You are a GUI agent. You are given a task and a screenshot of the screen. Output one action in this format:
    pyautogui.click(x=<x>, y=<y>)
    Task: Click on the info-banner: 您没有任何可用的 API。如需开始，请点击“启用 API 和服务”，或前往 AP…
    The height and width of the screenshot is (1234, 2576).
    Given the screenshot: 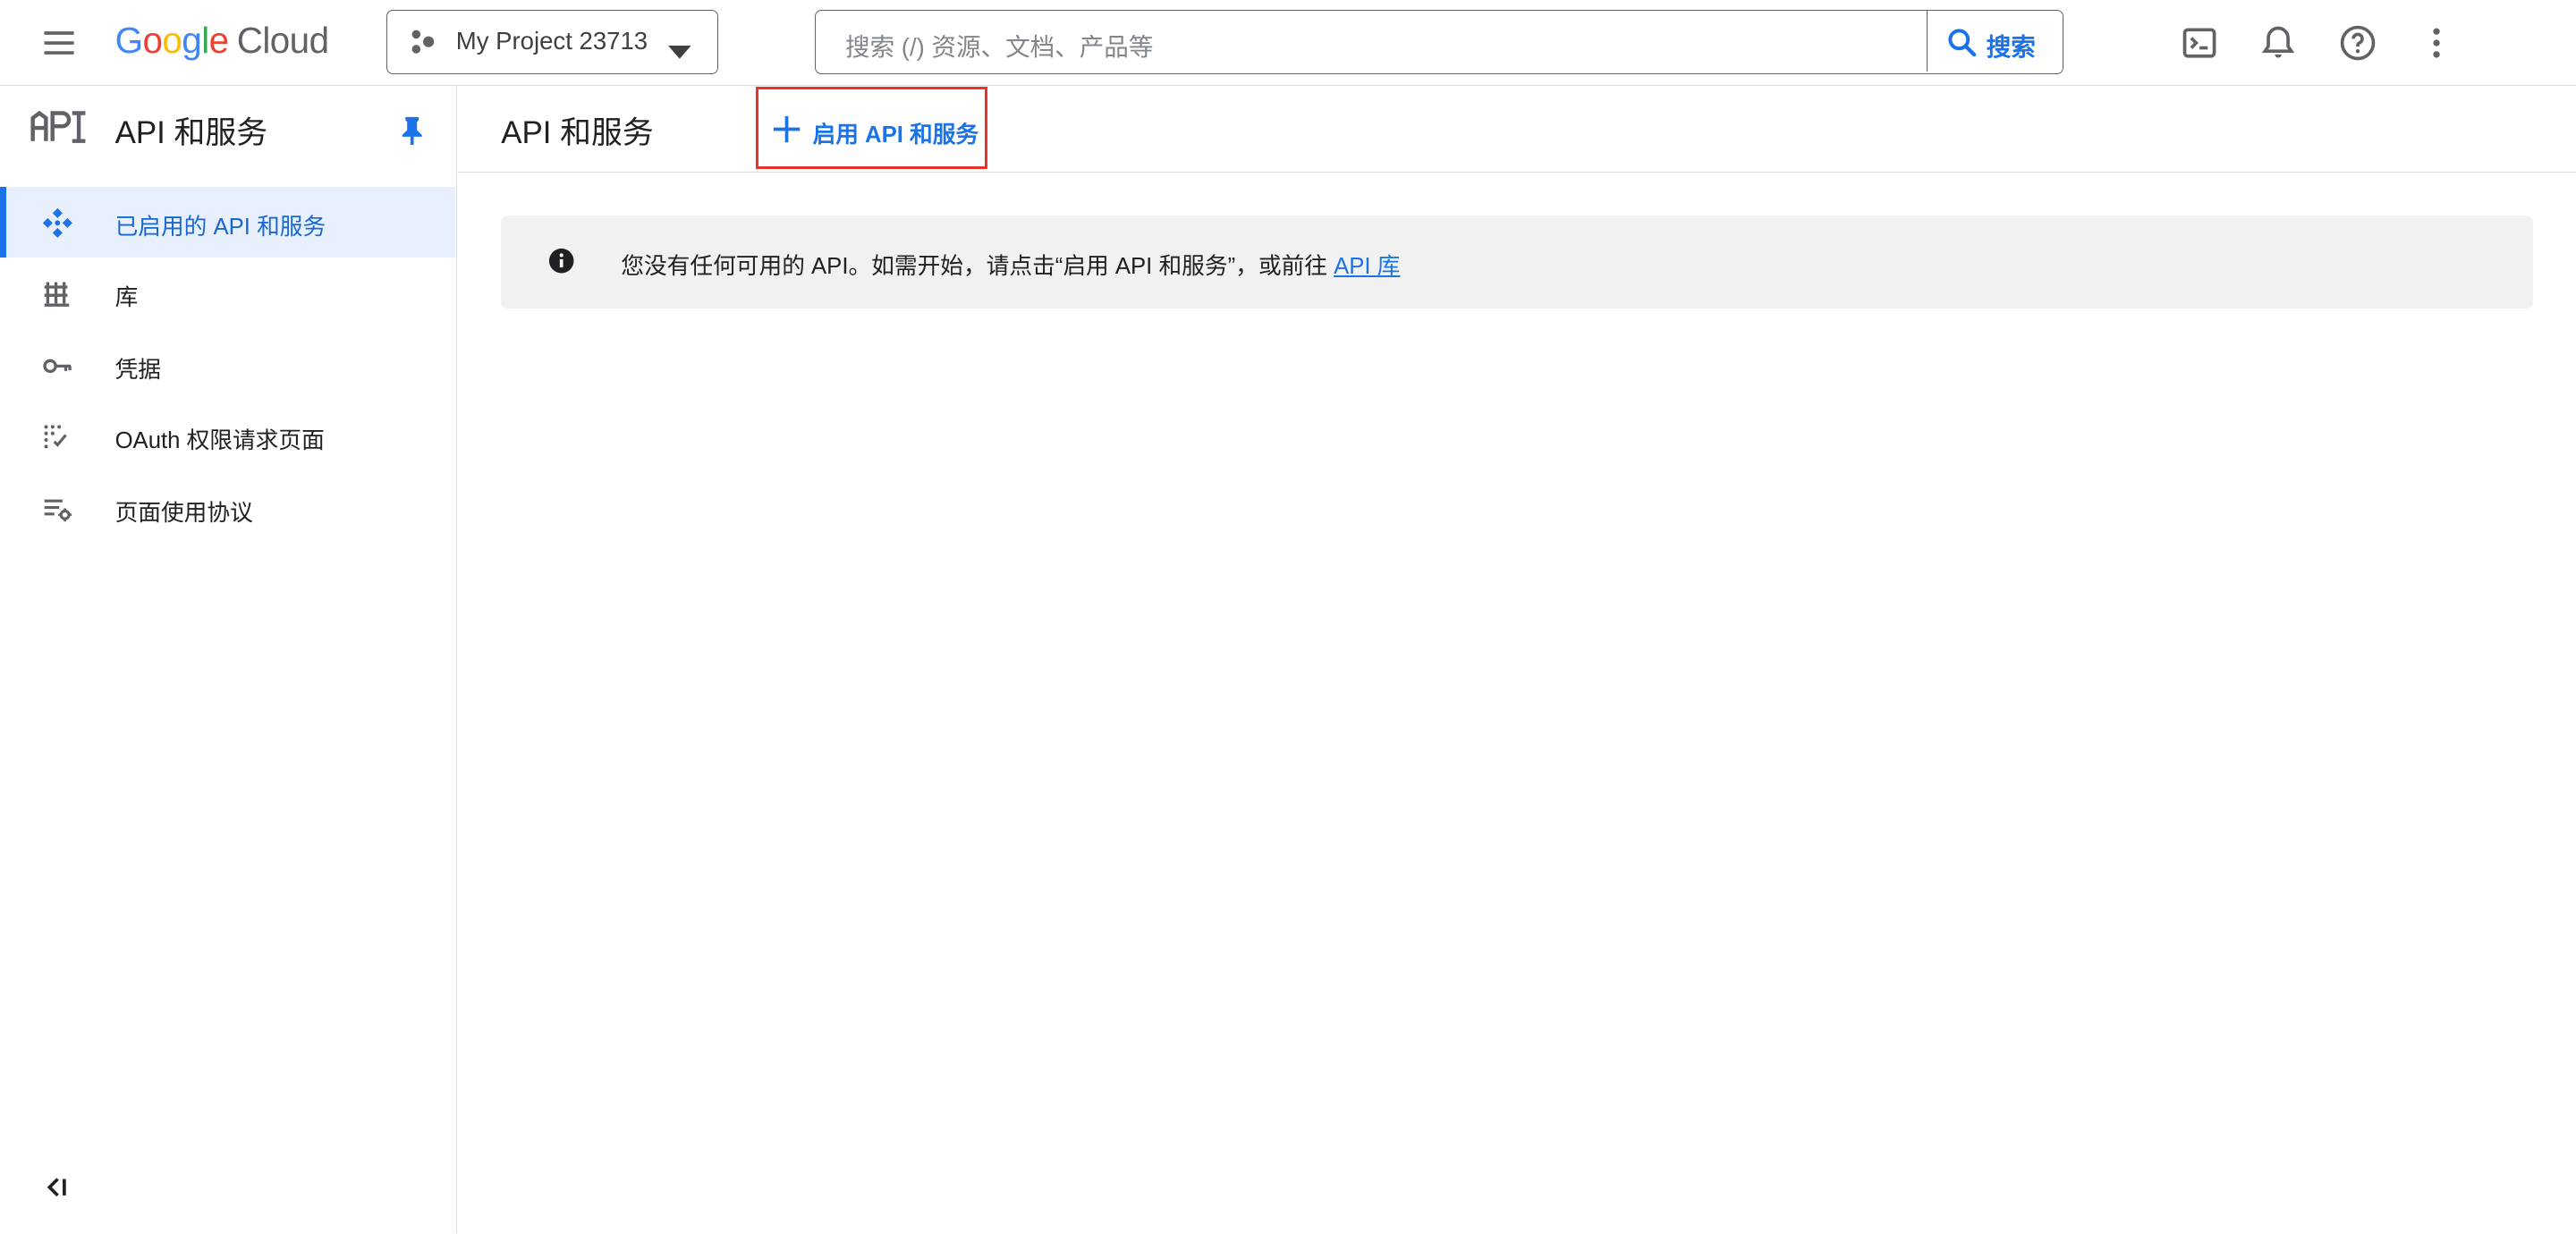 What is the action you would take?
    pyautogui.click(x=1517, y=262)
    